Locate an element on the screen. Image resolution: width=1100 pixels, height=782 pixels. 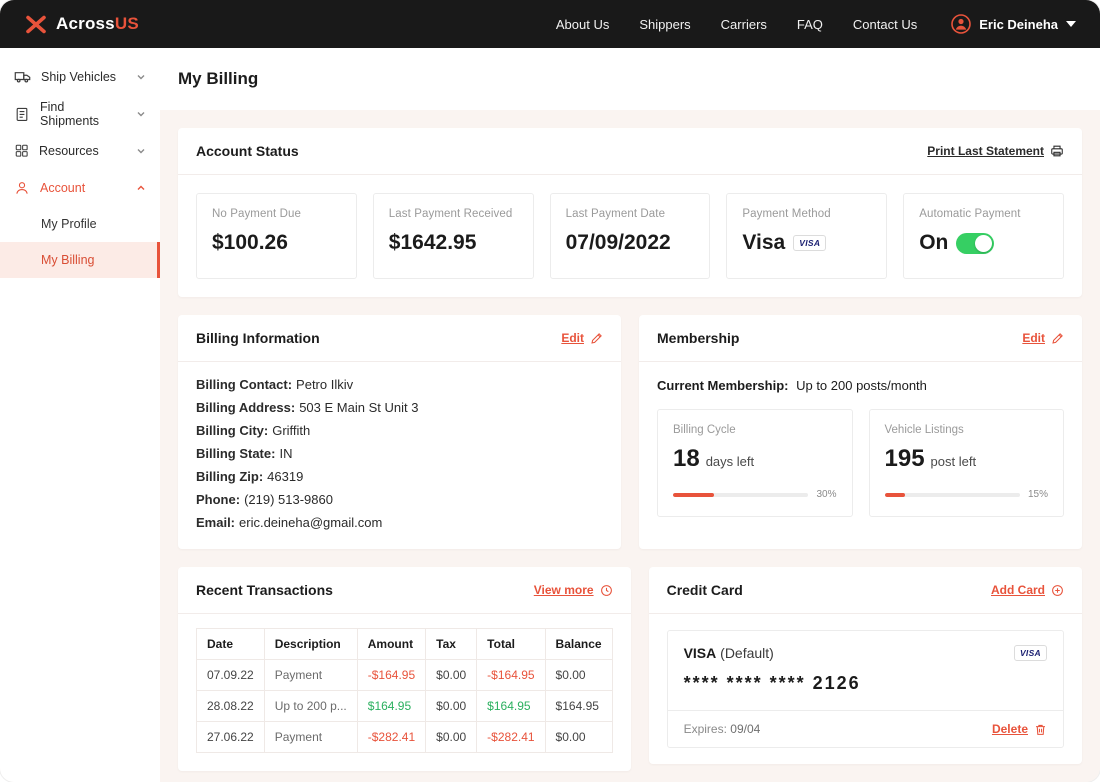
stat-last-payment-date: Last Payment Date 07/09/2022 is located at coordinates (630, 236).